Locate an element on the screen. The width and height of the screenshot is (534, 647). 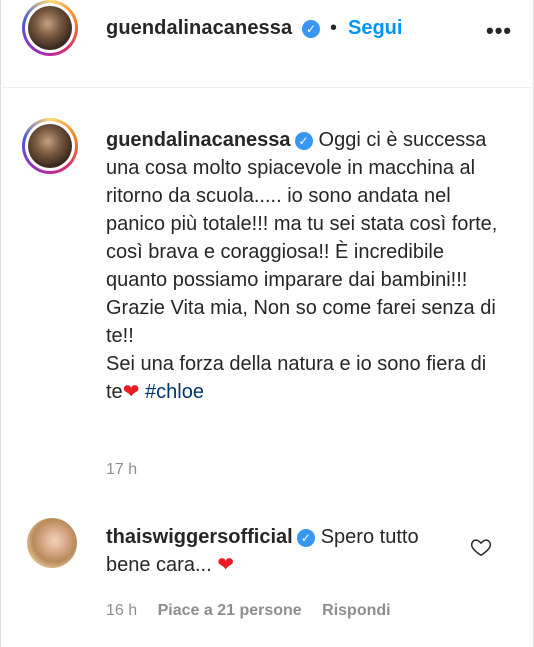
caption-avatar is located at coordinates (50, 146).